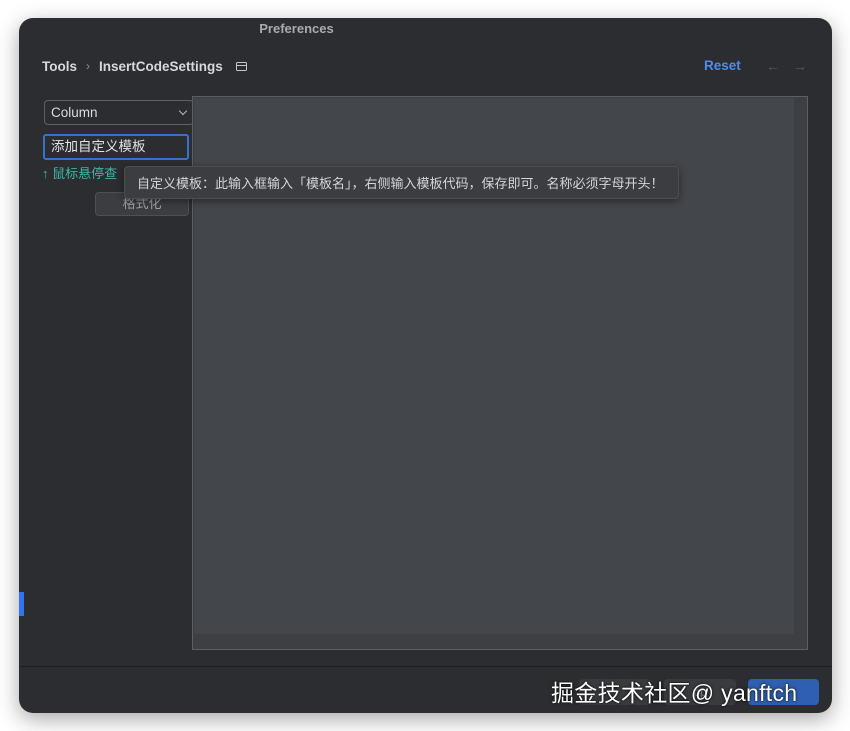  I want to click on chevron-down-icon, so click(183, 111).